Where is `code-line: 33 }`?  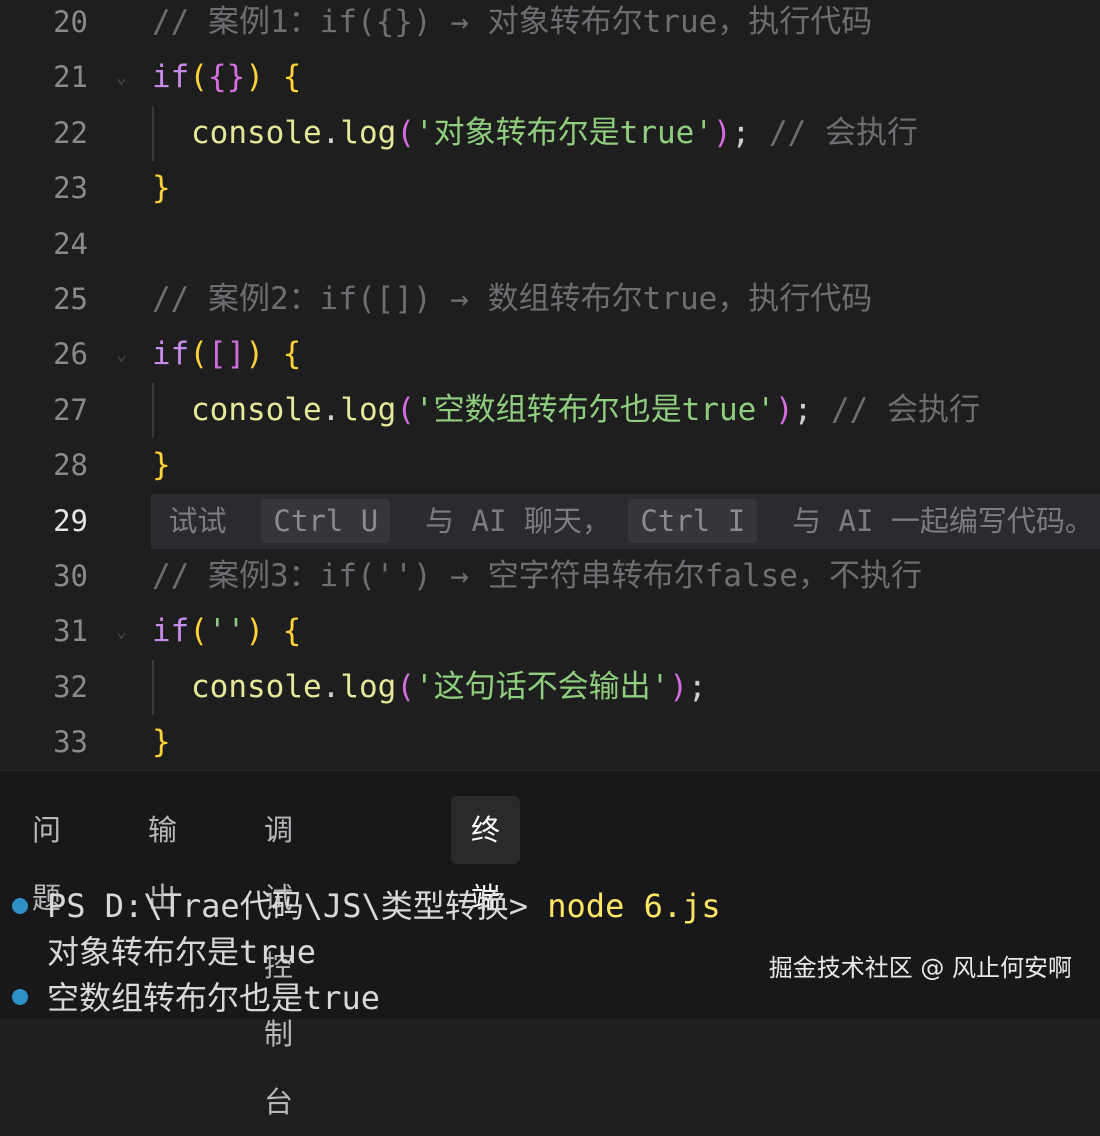 code-line: 33 } is located at coordinates (550, 742).